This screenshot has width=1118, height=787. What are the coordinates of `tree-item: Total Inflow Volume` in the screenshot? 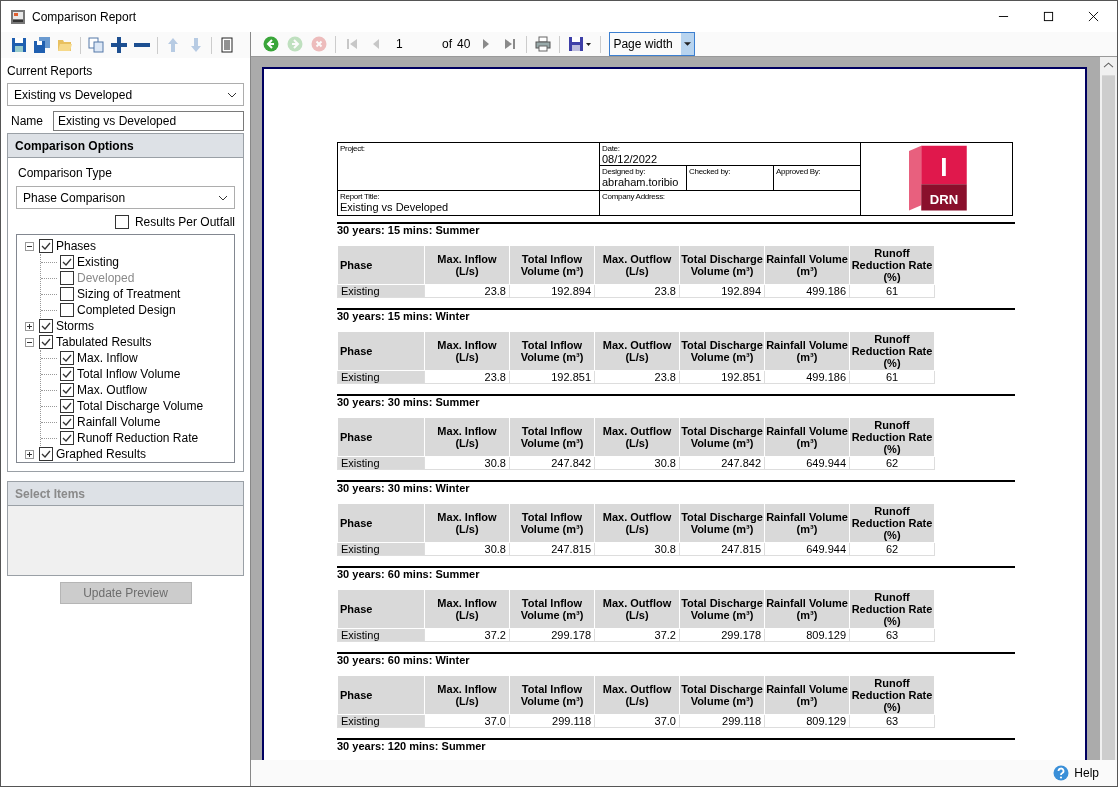 It's located at (129, 374).